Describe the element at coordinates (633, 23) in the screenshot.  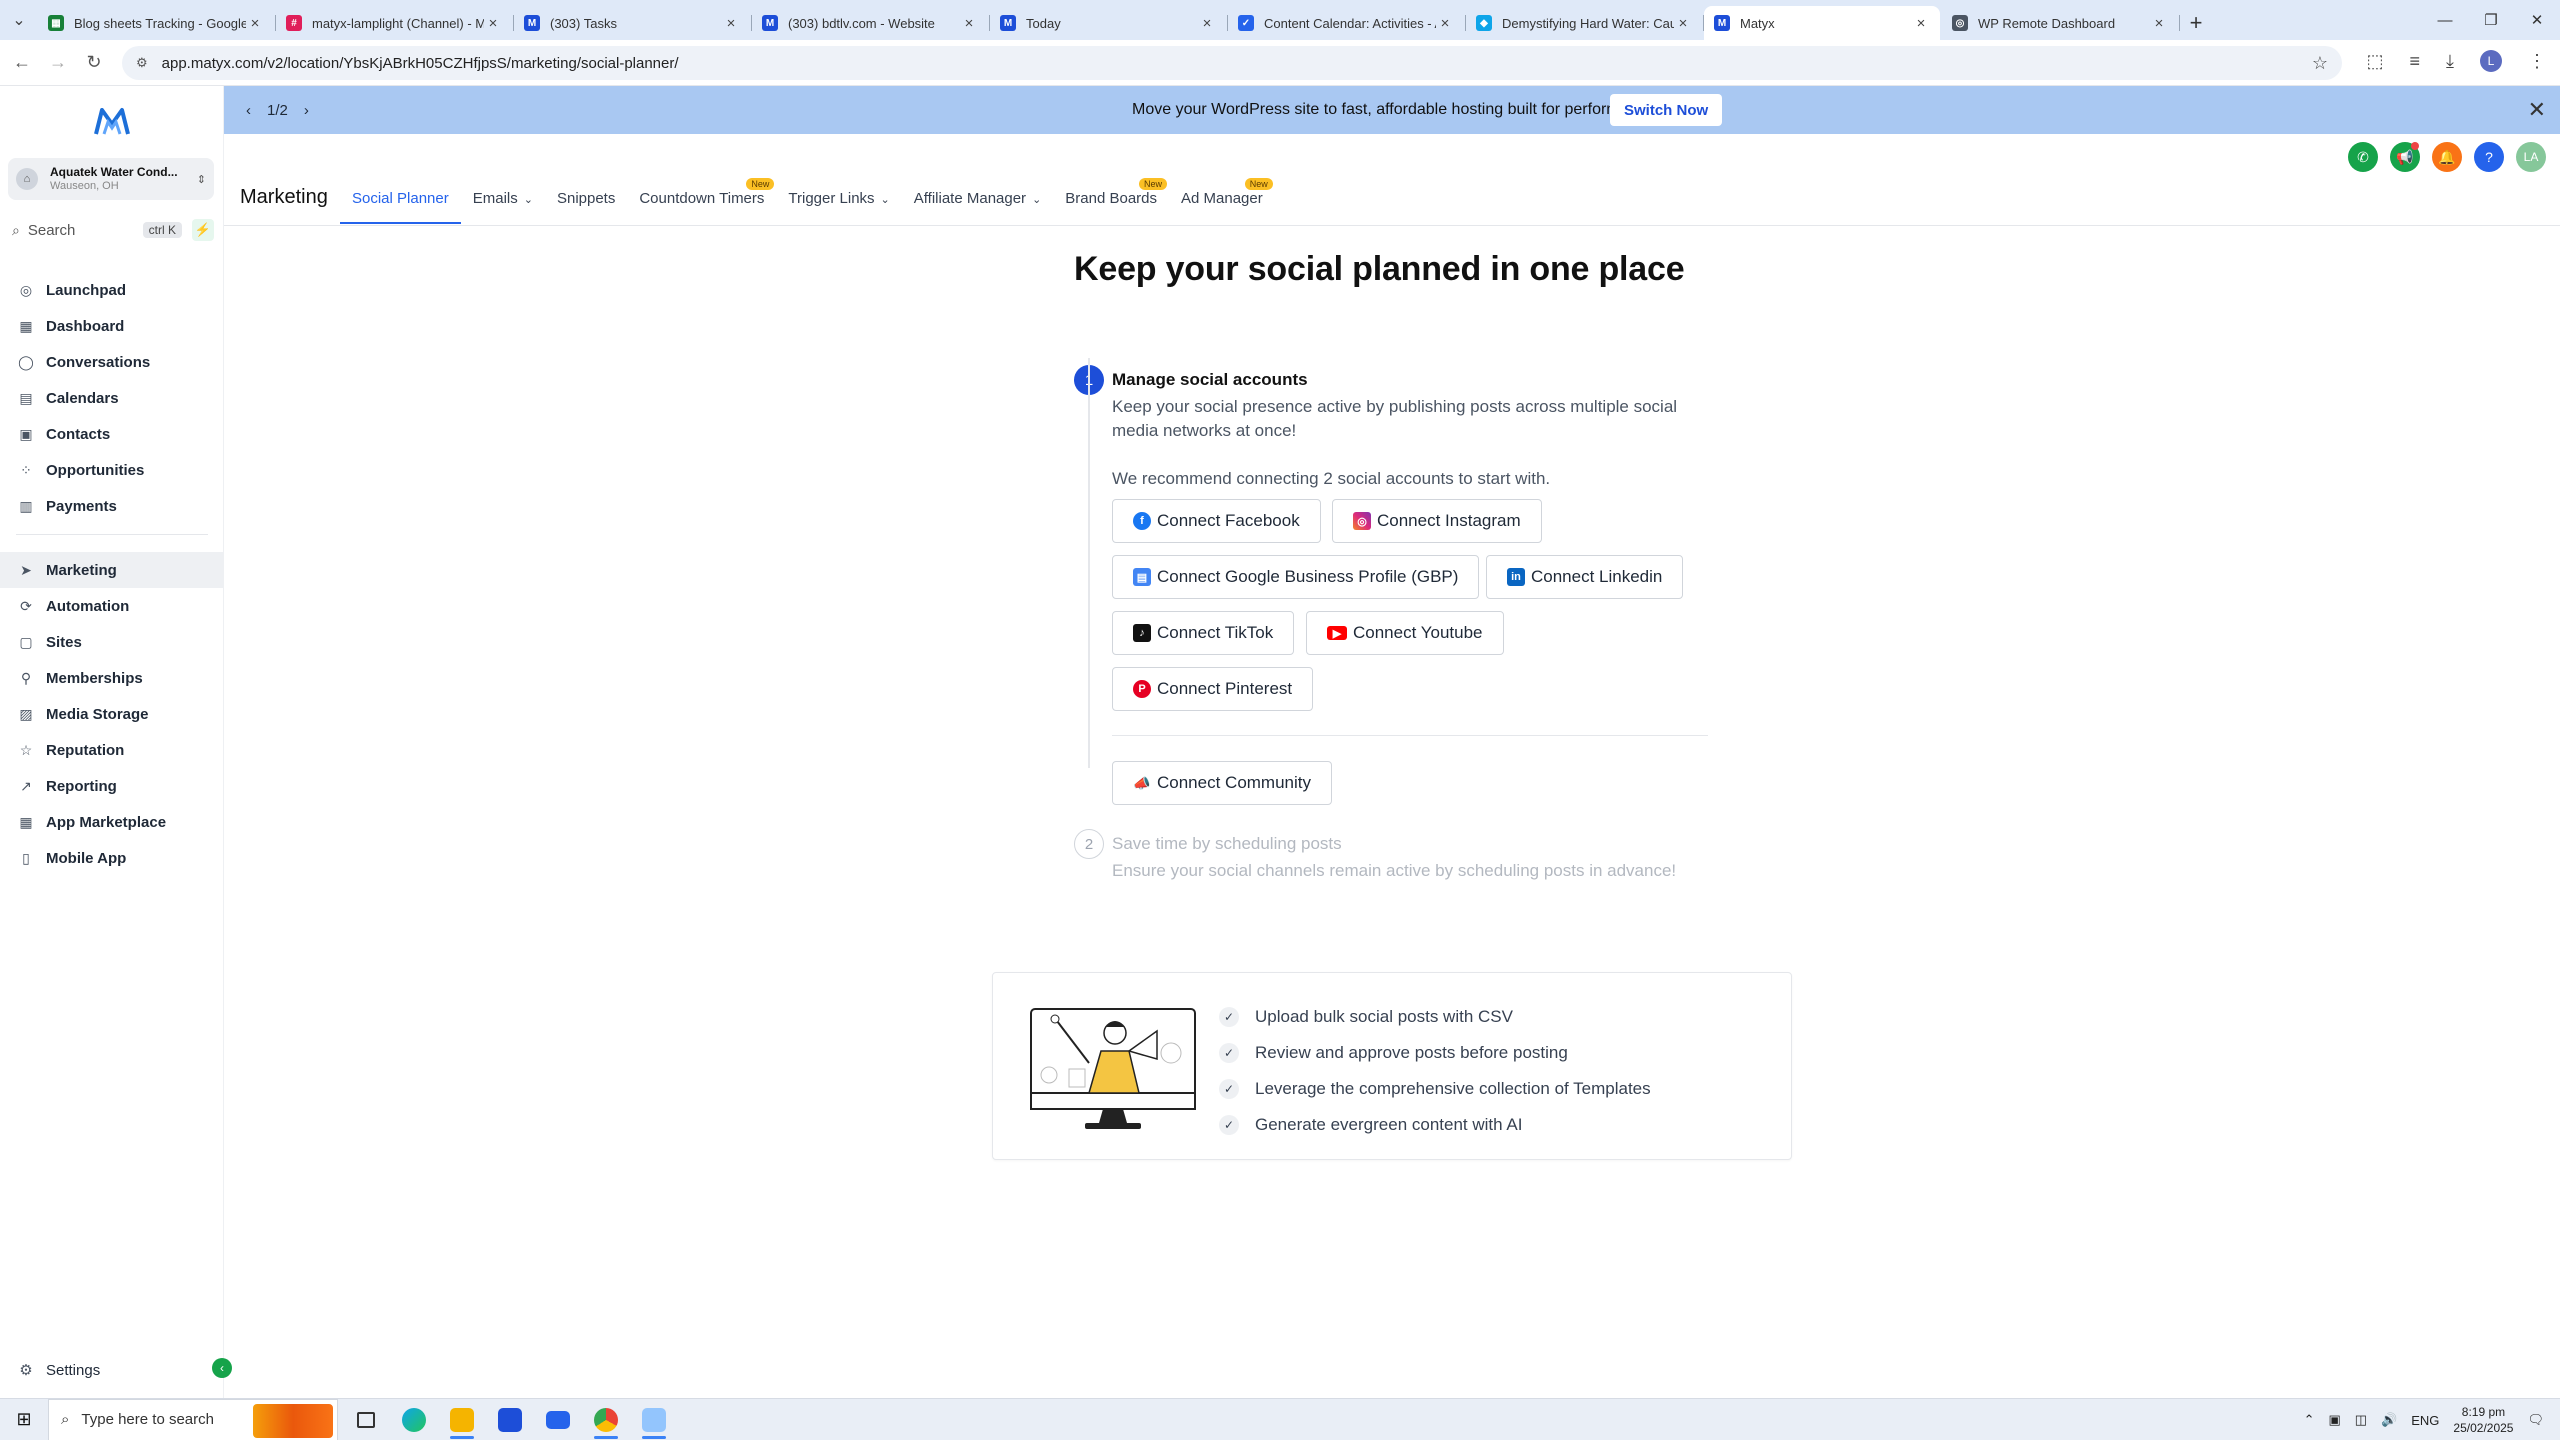
I see `browser-tab: M (303) Tasks ×` at that location.